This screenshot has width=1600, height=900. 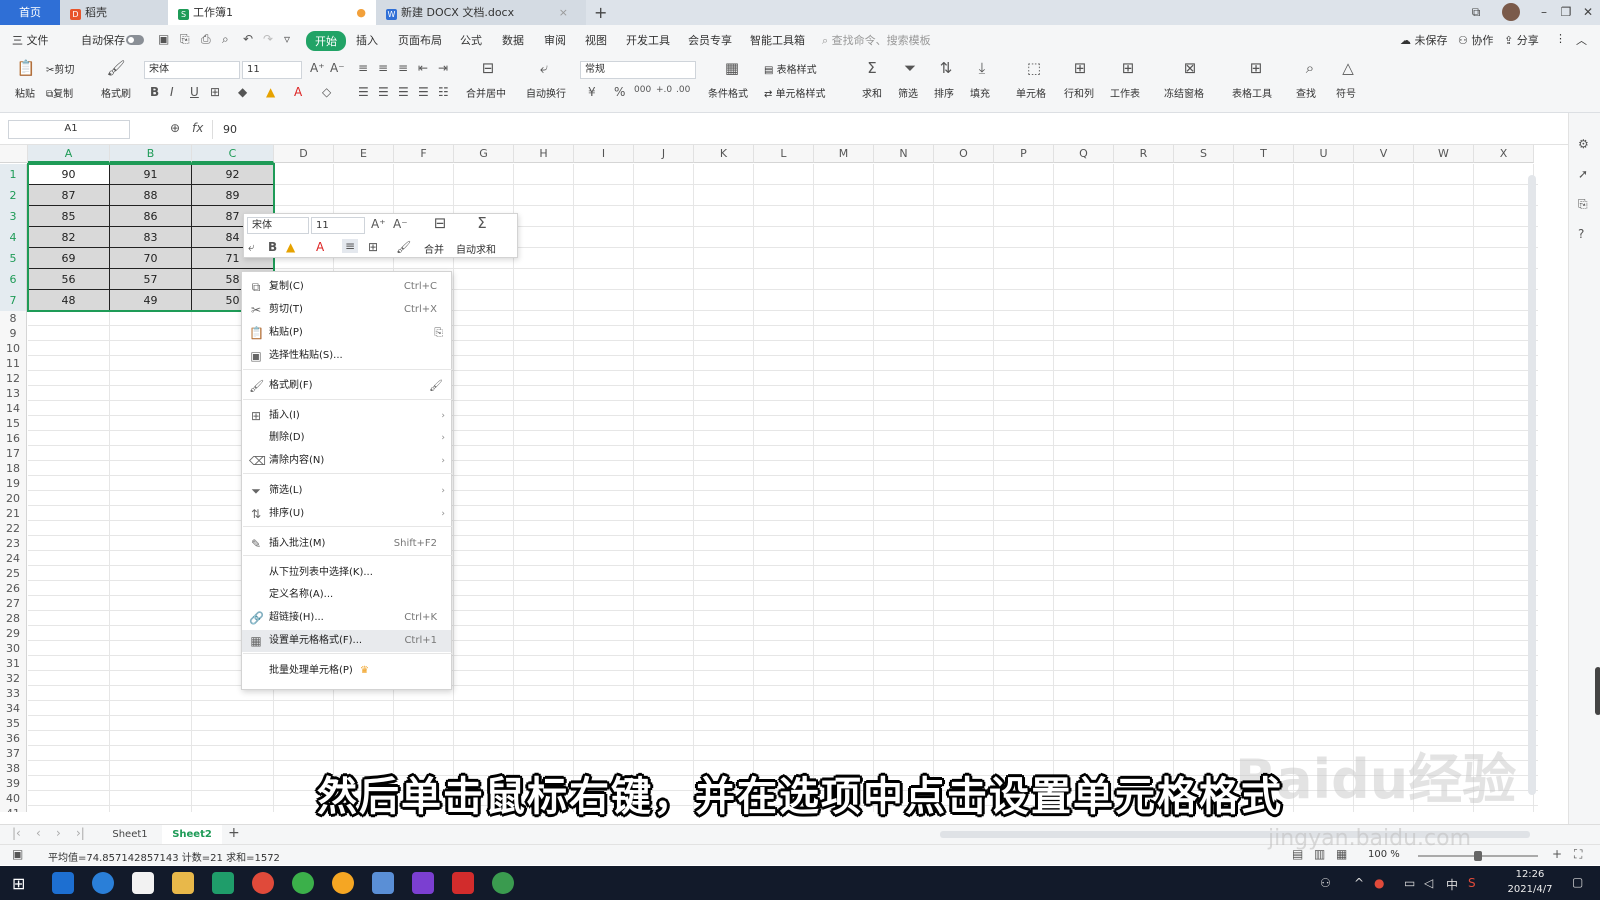 What do you see at coordinates (876, 40) in the screenshot?
I see `command-search: ⌕ 查找命令、搜索模板` at bounding box center [876, 40].